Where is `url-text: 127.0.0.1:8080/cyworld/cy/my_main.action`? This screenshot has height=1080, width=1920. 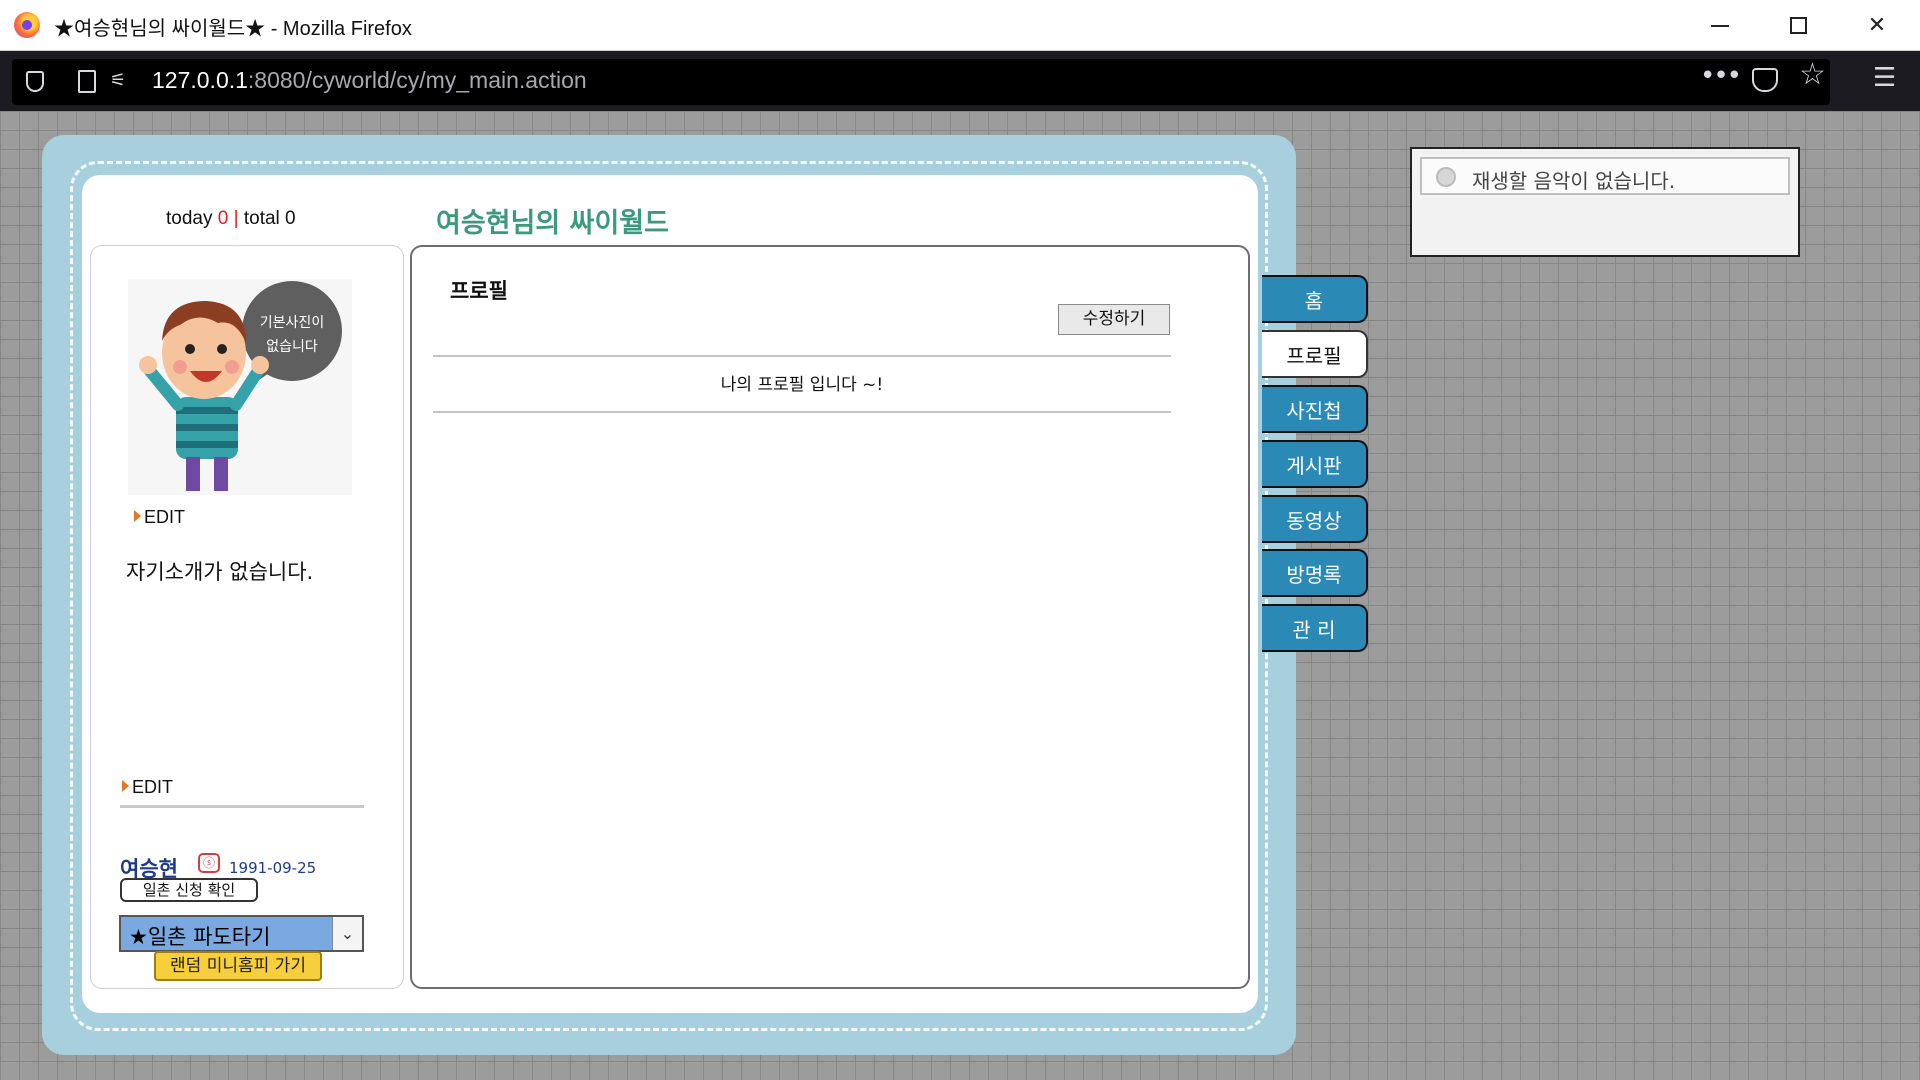 url-text: 127.0.0.1:8080/cyworld/cy/my_main.action is located at coordinates (369, 80).